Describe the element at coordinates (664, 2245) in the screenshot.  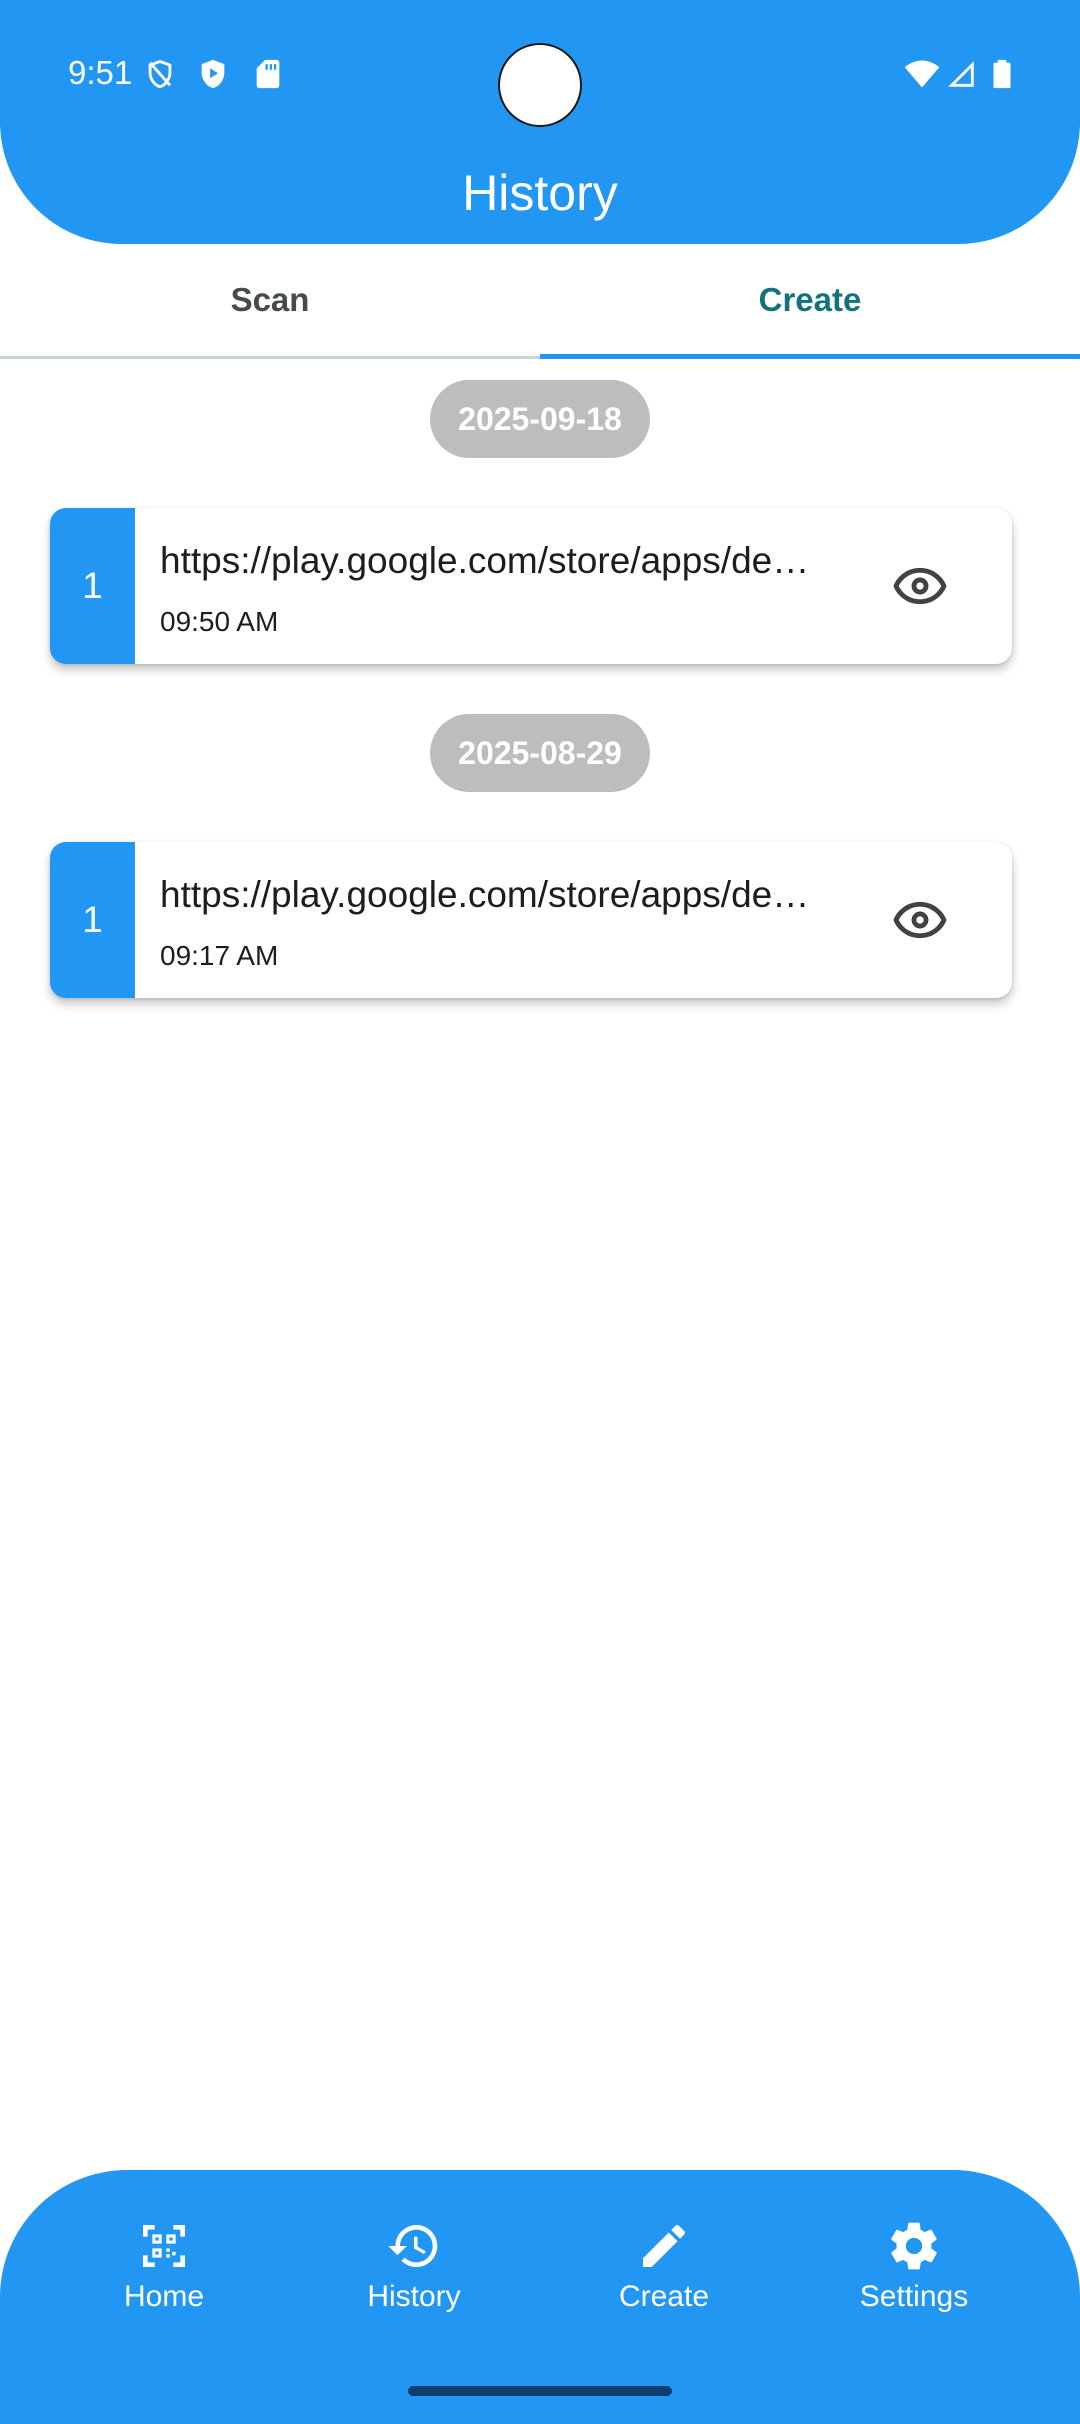
I see `pencil-icon` at that location.